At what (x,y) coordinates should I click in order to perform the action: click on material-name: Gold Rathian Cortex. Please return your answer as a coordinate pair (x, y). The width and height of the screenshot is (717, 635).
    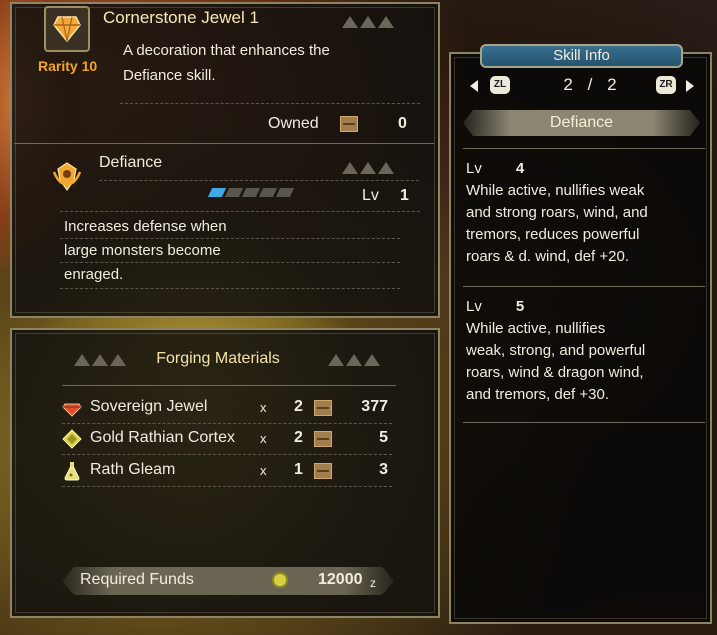
    Looking at the image, I should click on (162, 437).